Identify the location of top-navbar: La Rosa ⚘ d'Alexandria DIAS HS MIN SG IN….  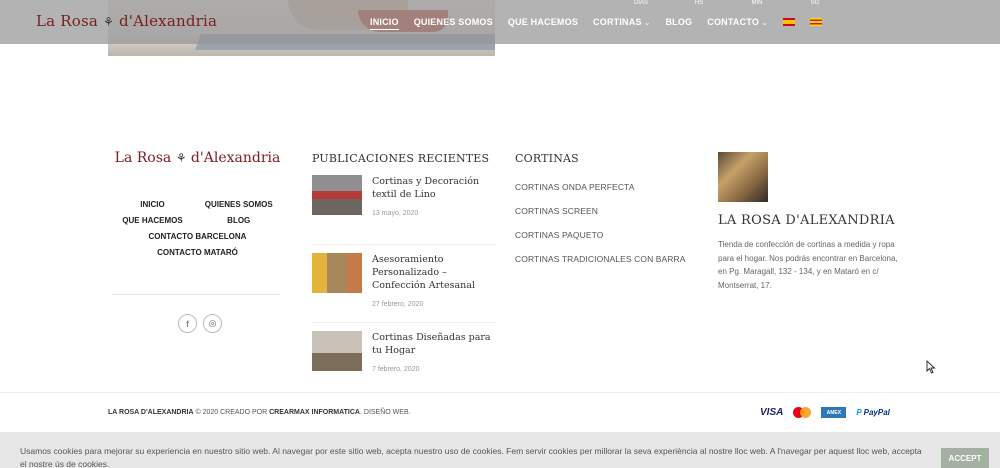
(500, 22).